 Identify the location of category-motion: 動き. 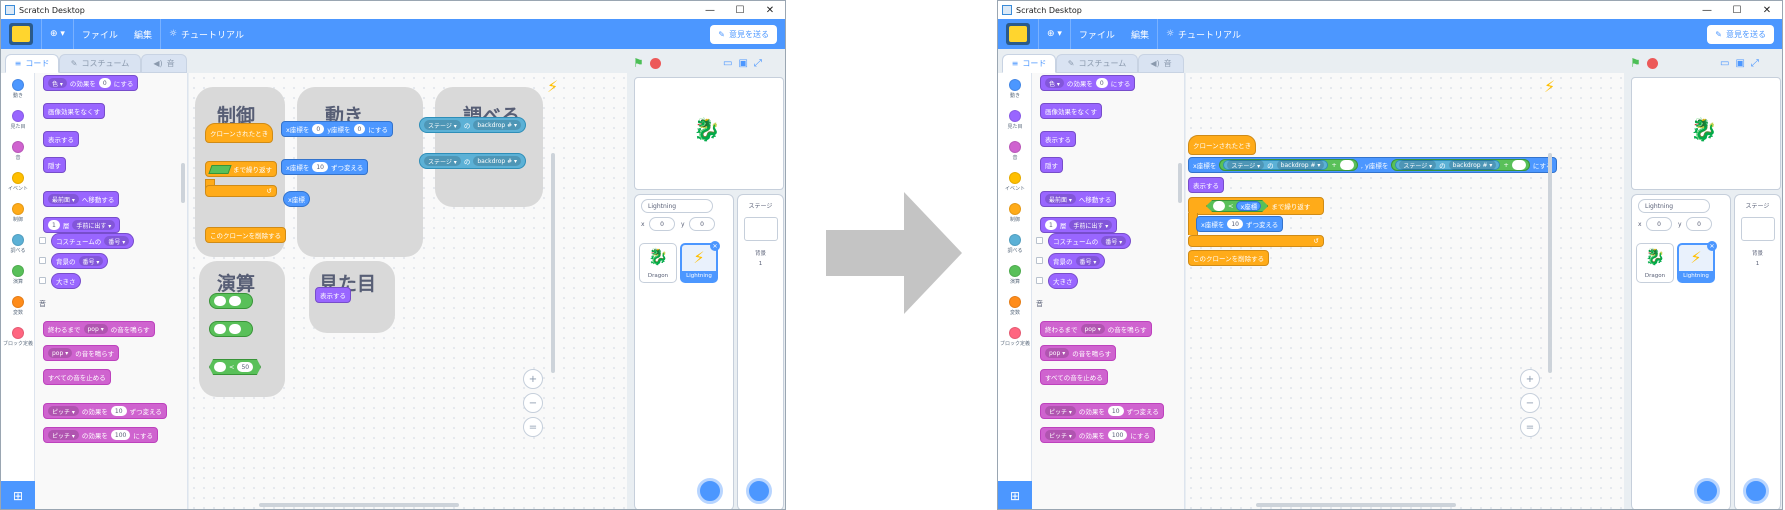
(18, 89).